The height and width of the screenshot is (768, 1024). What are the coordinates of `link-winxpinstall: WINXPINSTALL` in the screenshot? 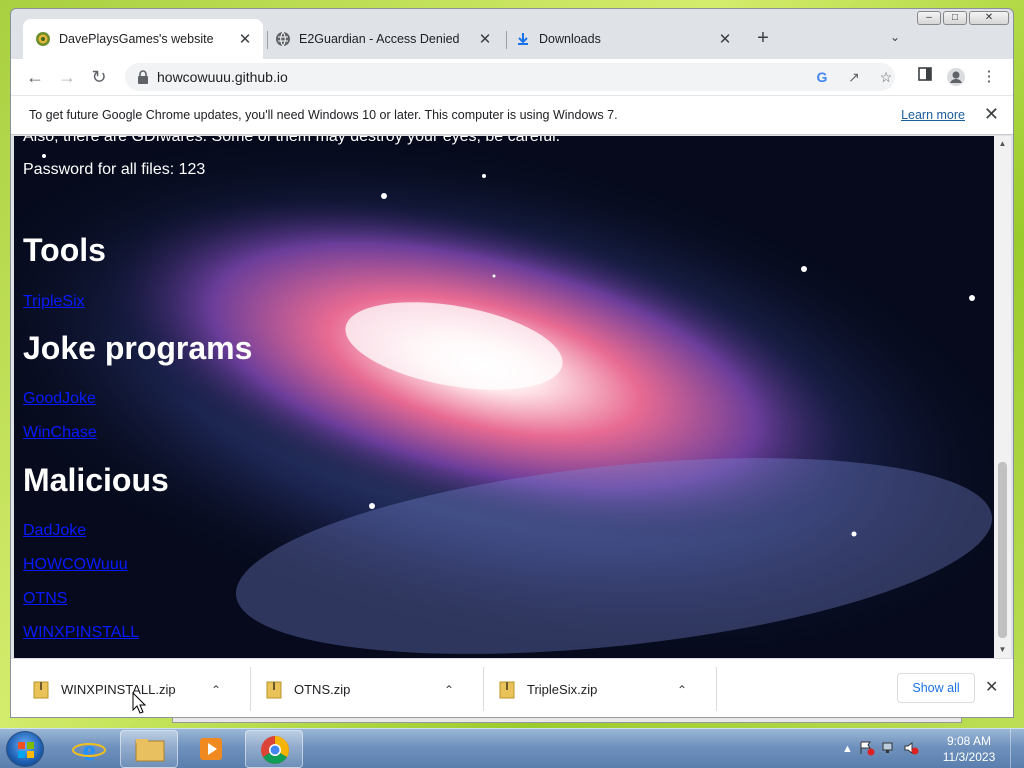 It's located at (81, 633).